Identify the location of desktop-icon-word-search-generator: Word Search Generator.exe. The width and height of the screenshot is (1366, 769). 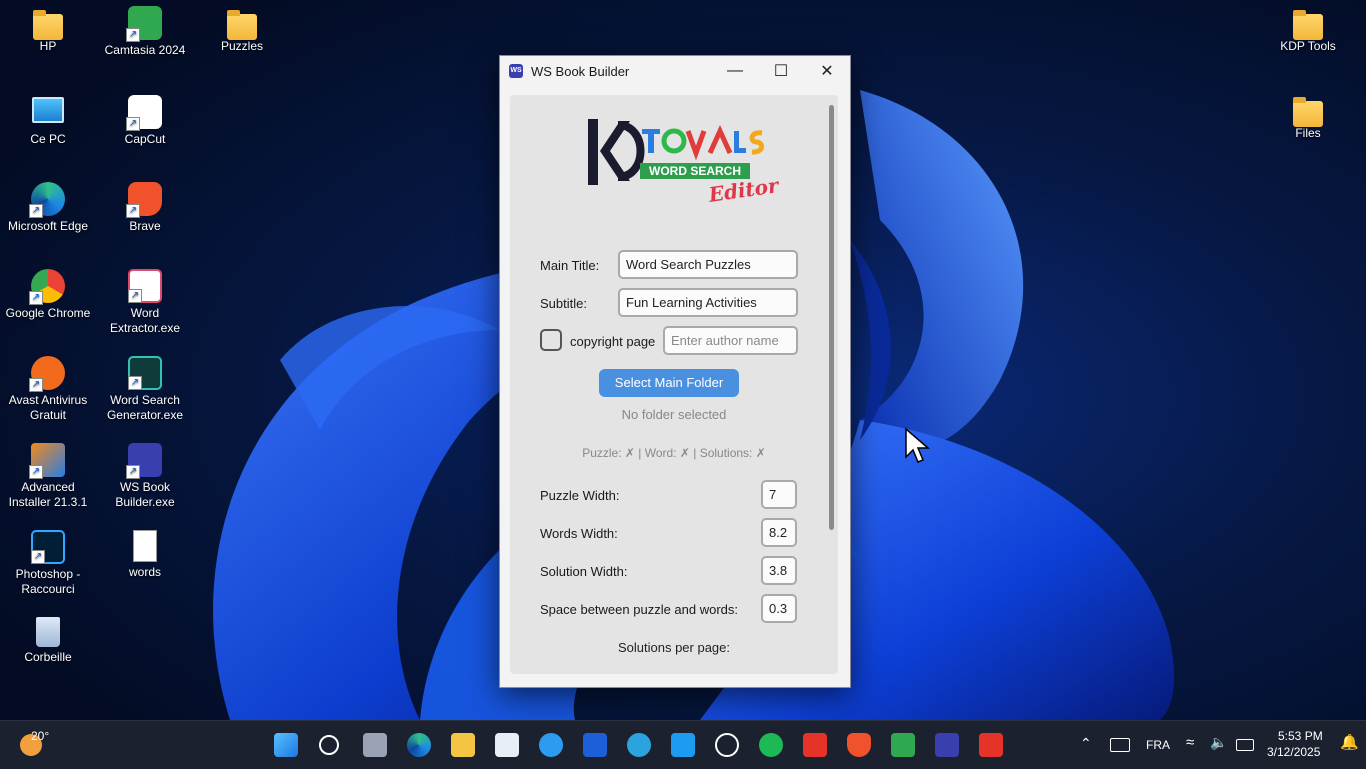
(145, 389).